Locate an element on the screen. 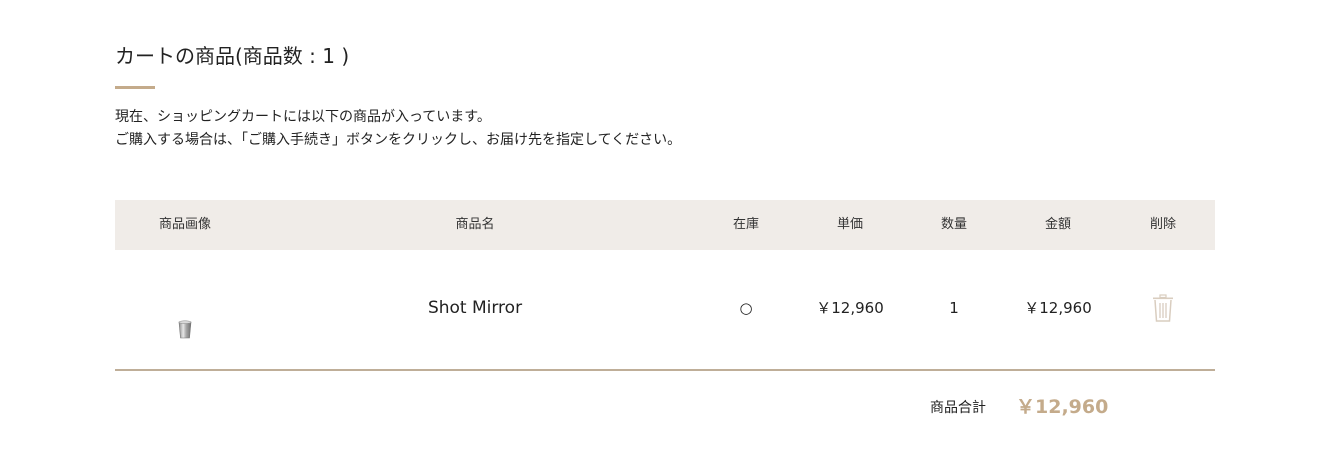 The image size is (1320, 450). unit-price: ￥12,960 is located at coordinates (850, 308).